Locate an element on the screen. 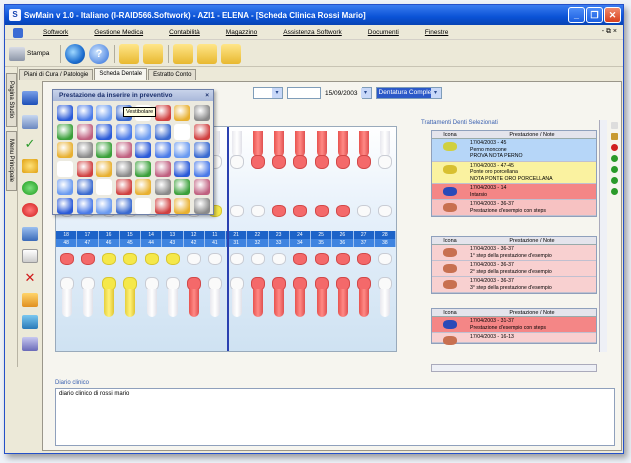 This screenshot has width=631, height=463. vertical-scrollbar is located at coordinates (603, 236).